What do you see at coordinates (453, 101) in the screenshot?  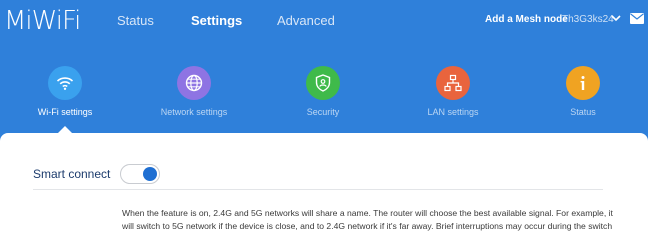 I see `category-lan-settings: LAN settings` at bounding box center [453, 101].